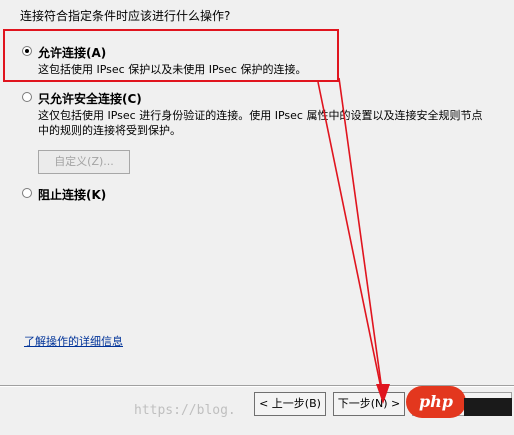 The width and height of the screenshot is (514, 435). I want to click on option-allow-connection: 允许连接(A) 这包括使用 IPsec 保护以及未使用 IPsec 保护的连接。, so click(257, 61).